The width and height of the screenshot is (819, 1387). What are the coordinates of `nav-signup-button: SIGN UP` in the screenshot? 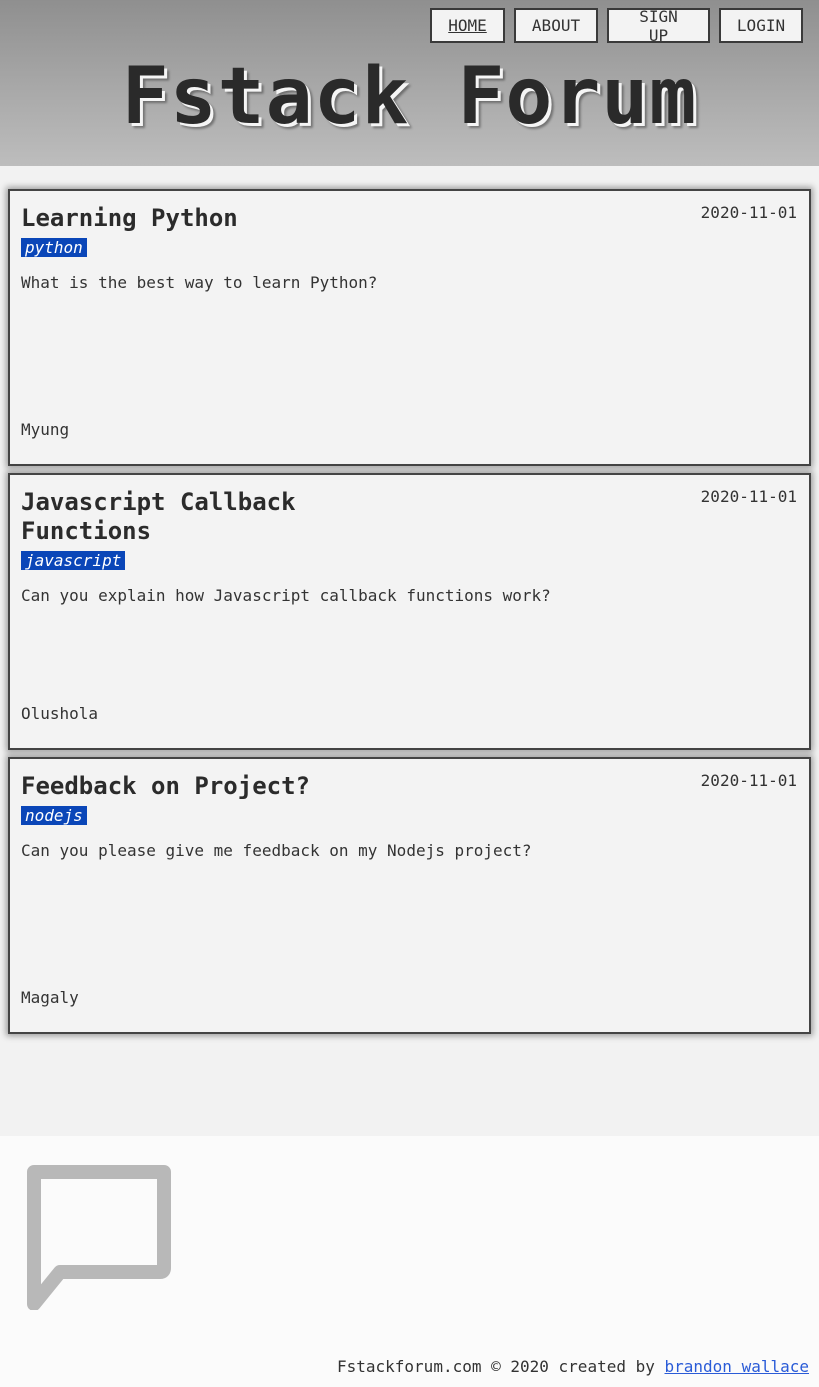 It's located at (658, 26).